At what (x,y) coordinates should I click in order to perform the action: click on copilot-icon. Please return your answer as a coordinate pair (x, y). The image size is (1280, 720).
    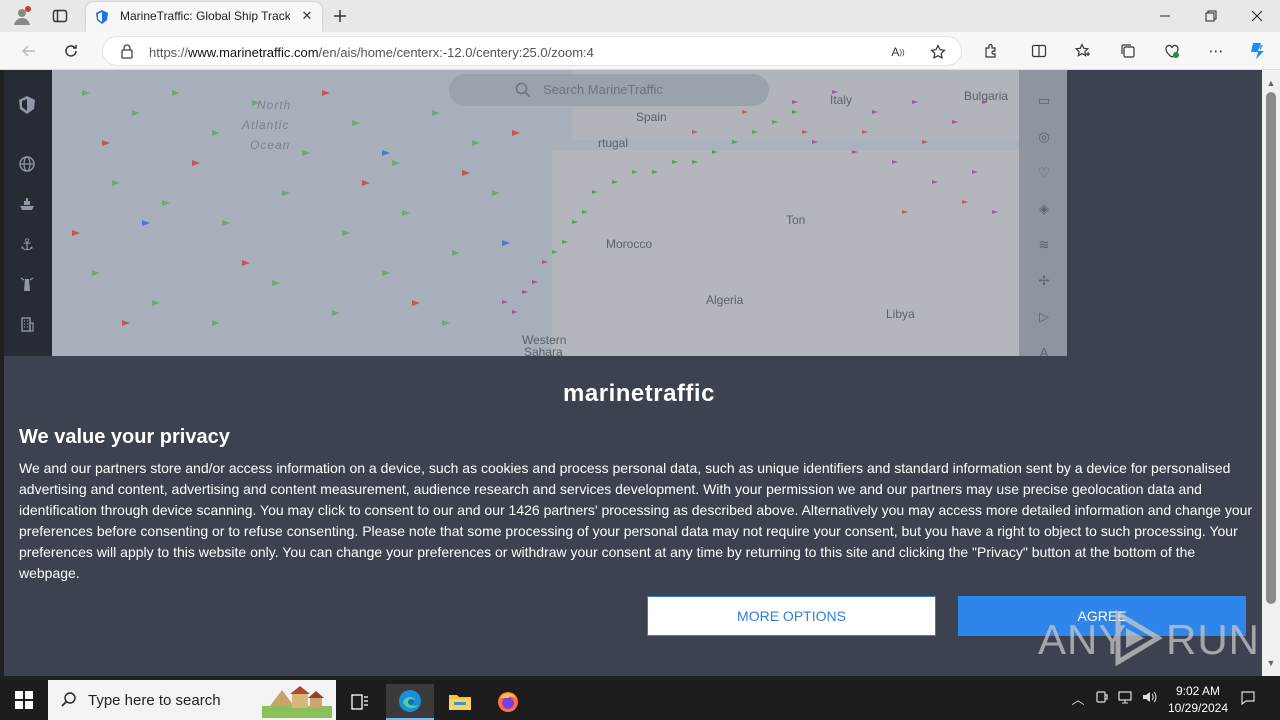
    Looking at the image, I should click on (1257, 51).